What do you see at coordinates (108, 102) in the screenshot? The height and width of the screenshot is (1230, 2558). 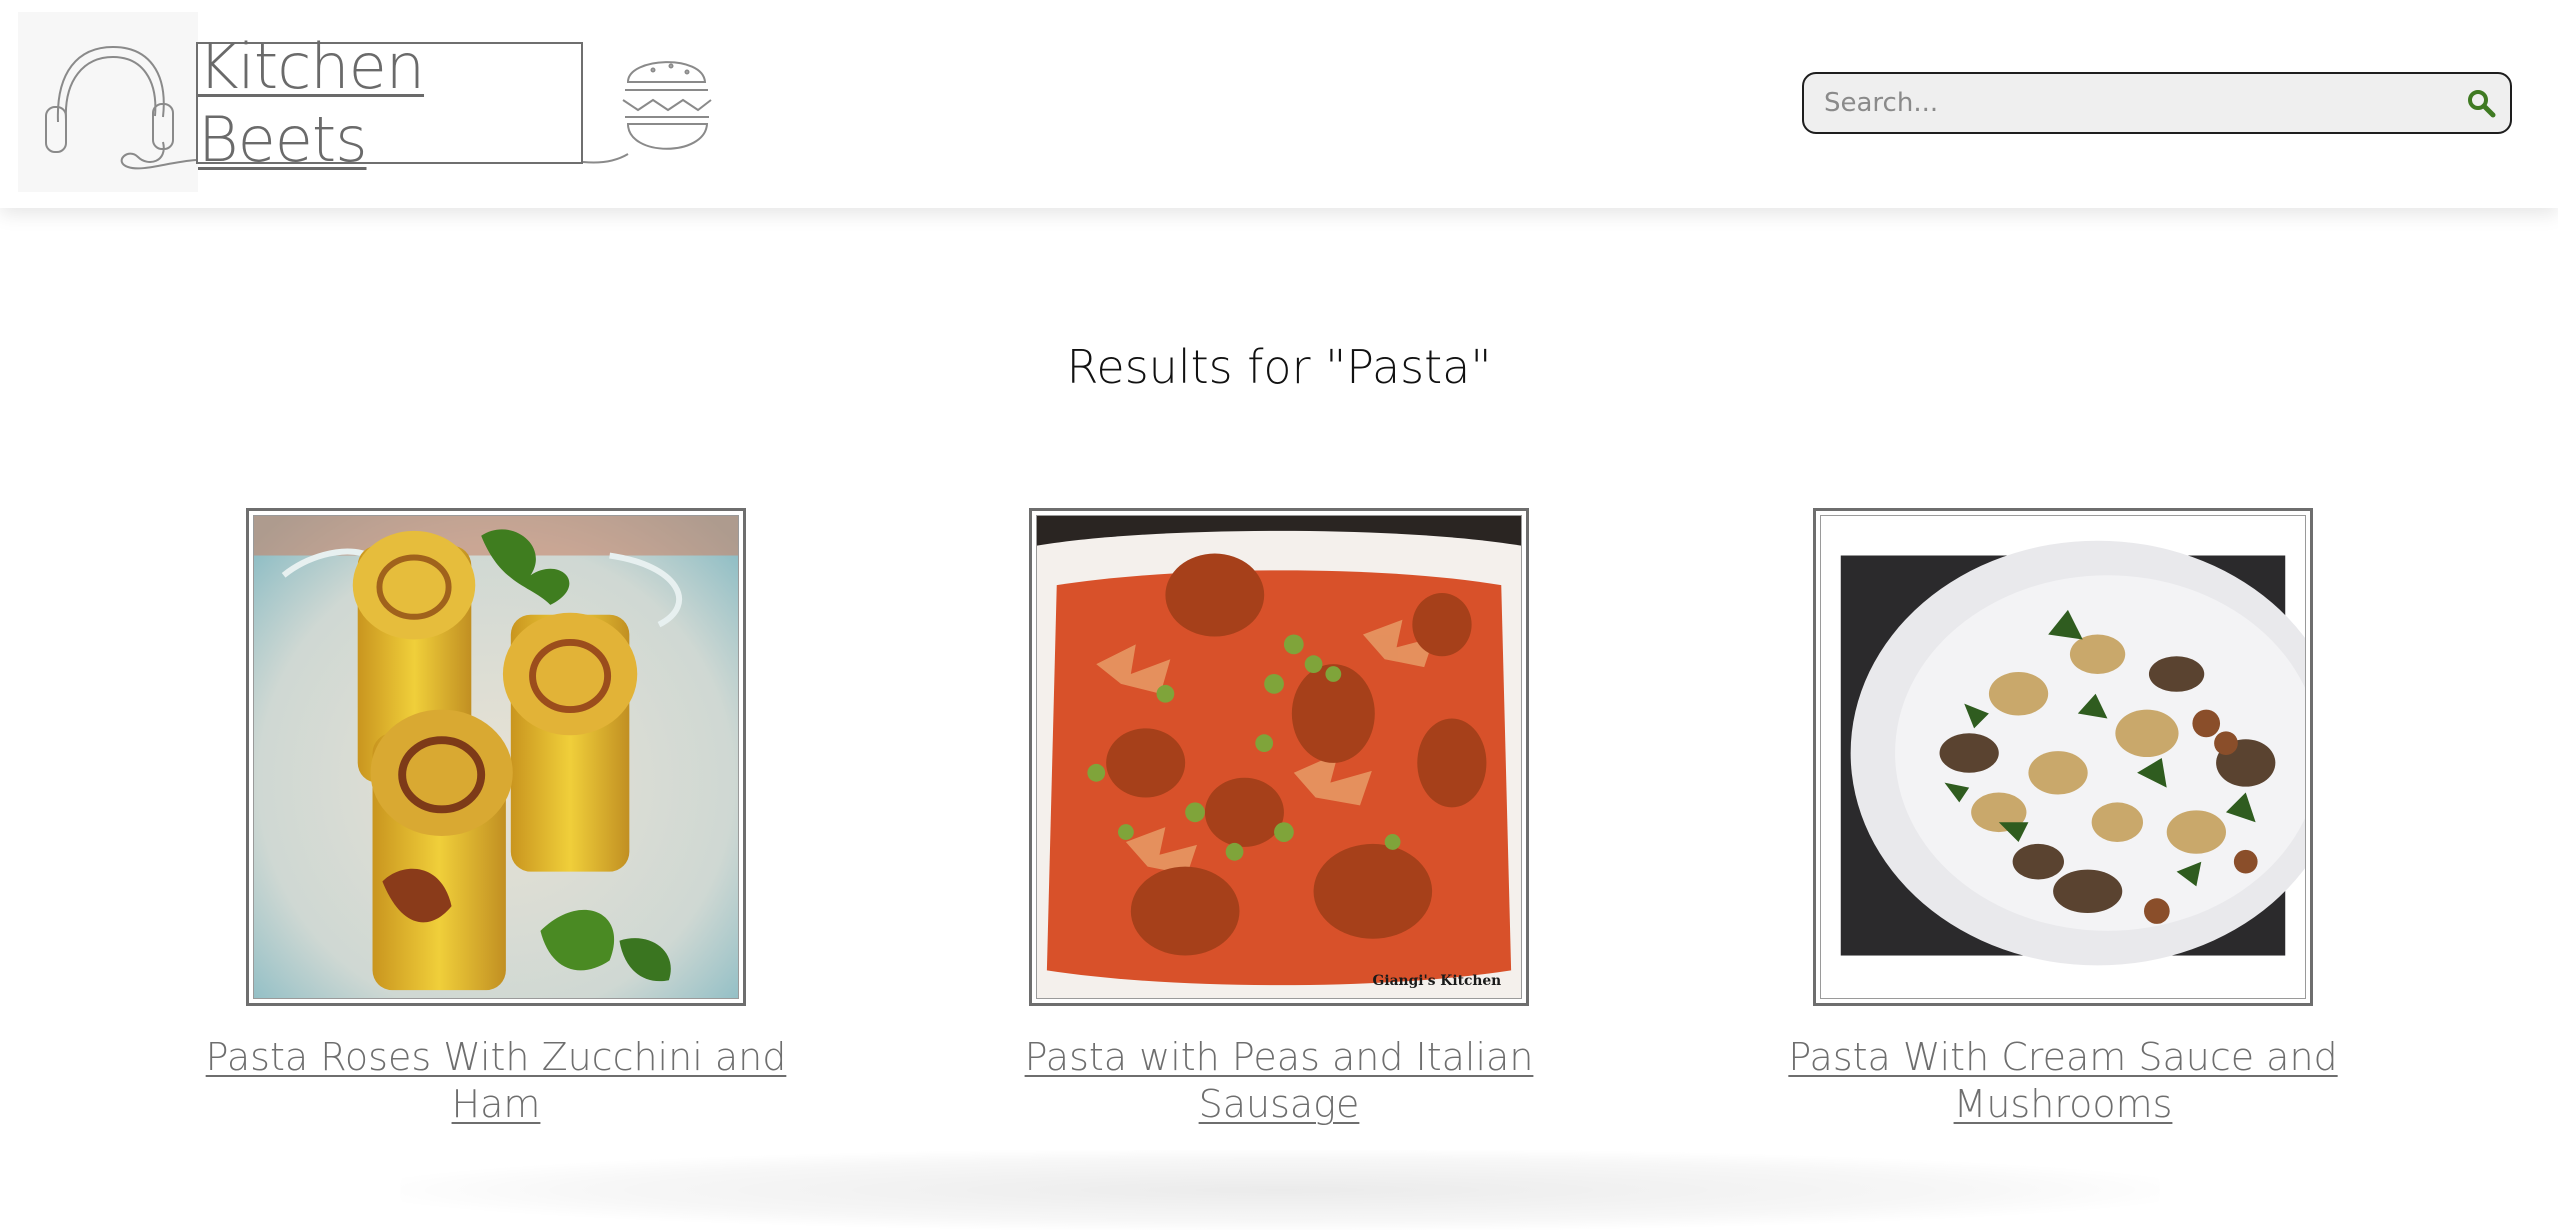 I see `headphones-doodle-icon` at bounding box center [108, 102].